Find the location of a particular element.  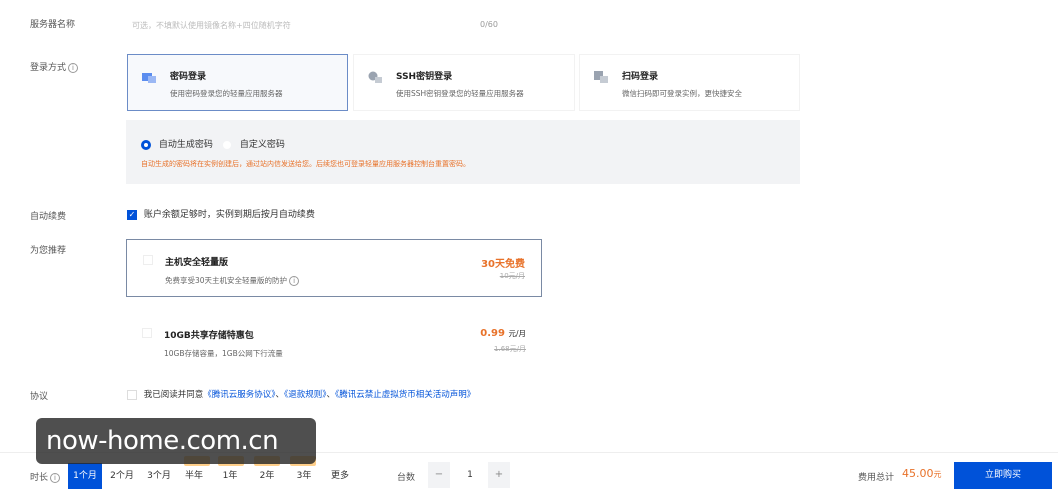

auto-renew-text: 账户余额足够时，实例到期后按月自动续费 is located at coordinates (229, 215).